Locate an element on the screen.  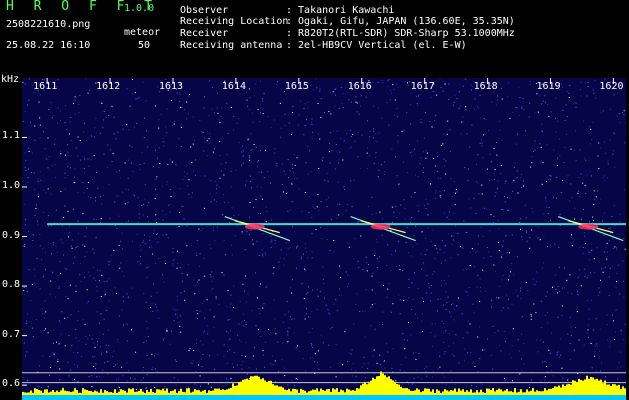
mode-label: meteor is located at coordinates (142, 32).